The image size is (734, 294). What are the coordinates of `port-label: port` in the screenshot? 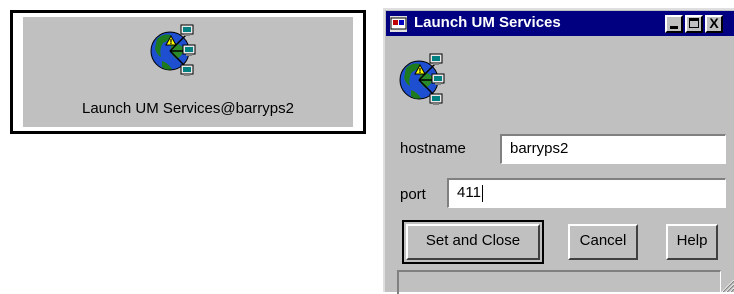 It's located at (413, 194).